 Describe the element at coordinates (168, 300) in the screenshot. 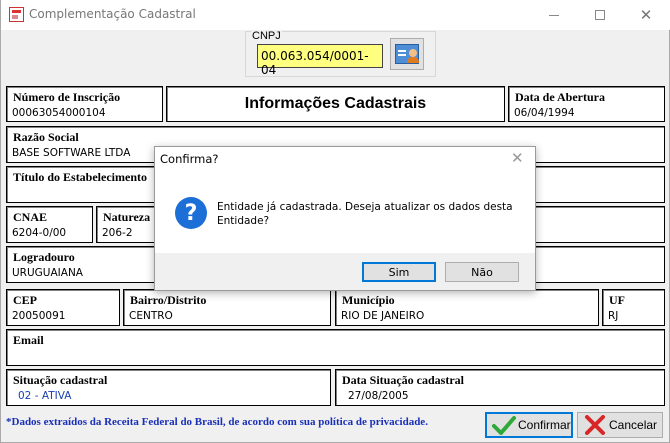

I see `bairro-label: Bairro/Distrito` at that location.